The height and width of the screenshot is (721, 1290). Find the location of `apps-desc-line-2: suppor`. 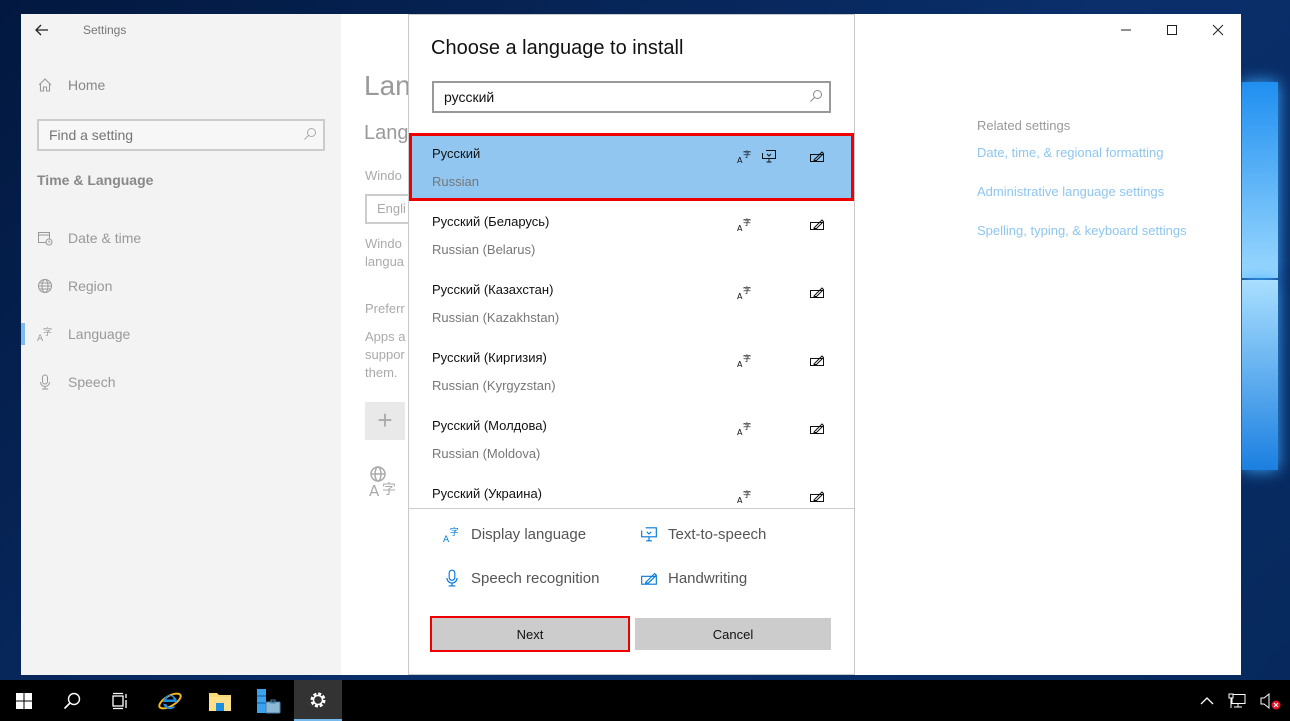

apps-desc-line-2: suppor is located at coordinates (385, 354).